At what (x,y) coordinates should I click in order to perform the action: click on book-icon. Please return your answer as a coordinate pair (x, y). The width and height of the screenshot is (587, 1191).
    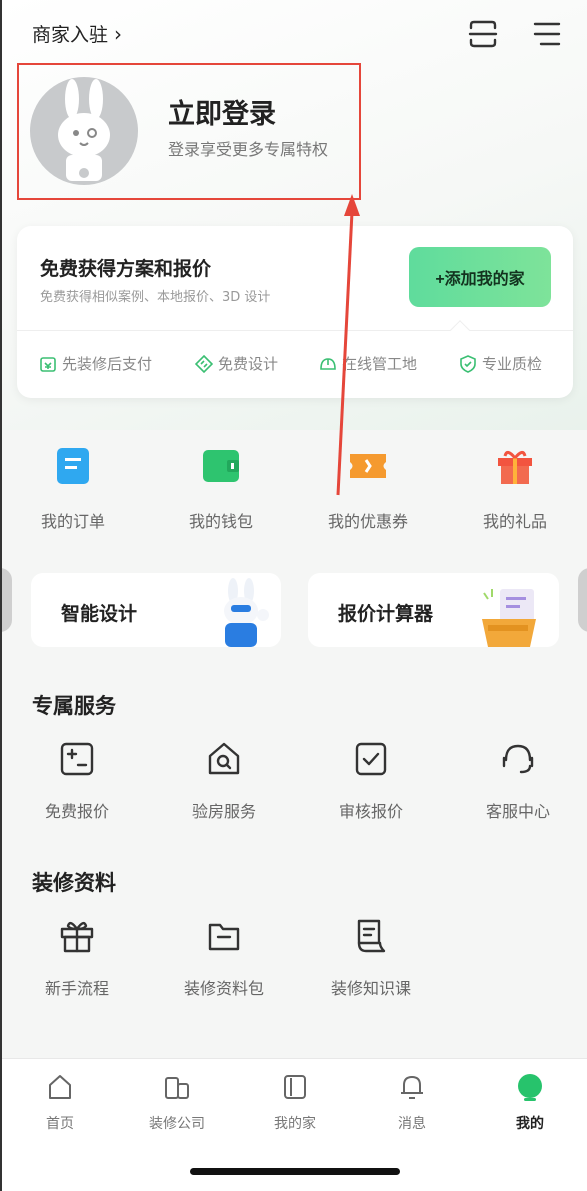
    Looking at the image, I should click on (371, 936).